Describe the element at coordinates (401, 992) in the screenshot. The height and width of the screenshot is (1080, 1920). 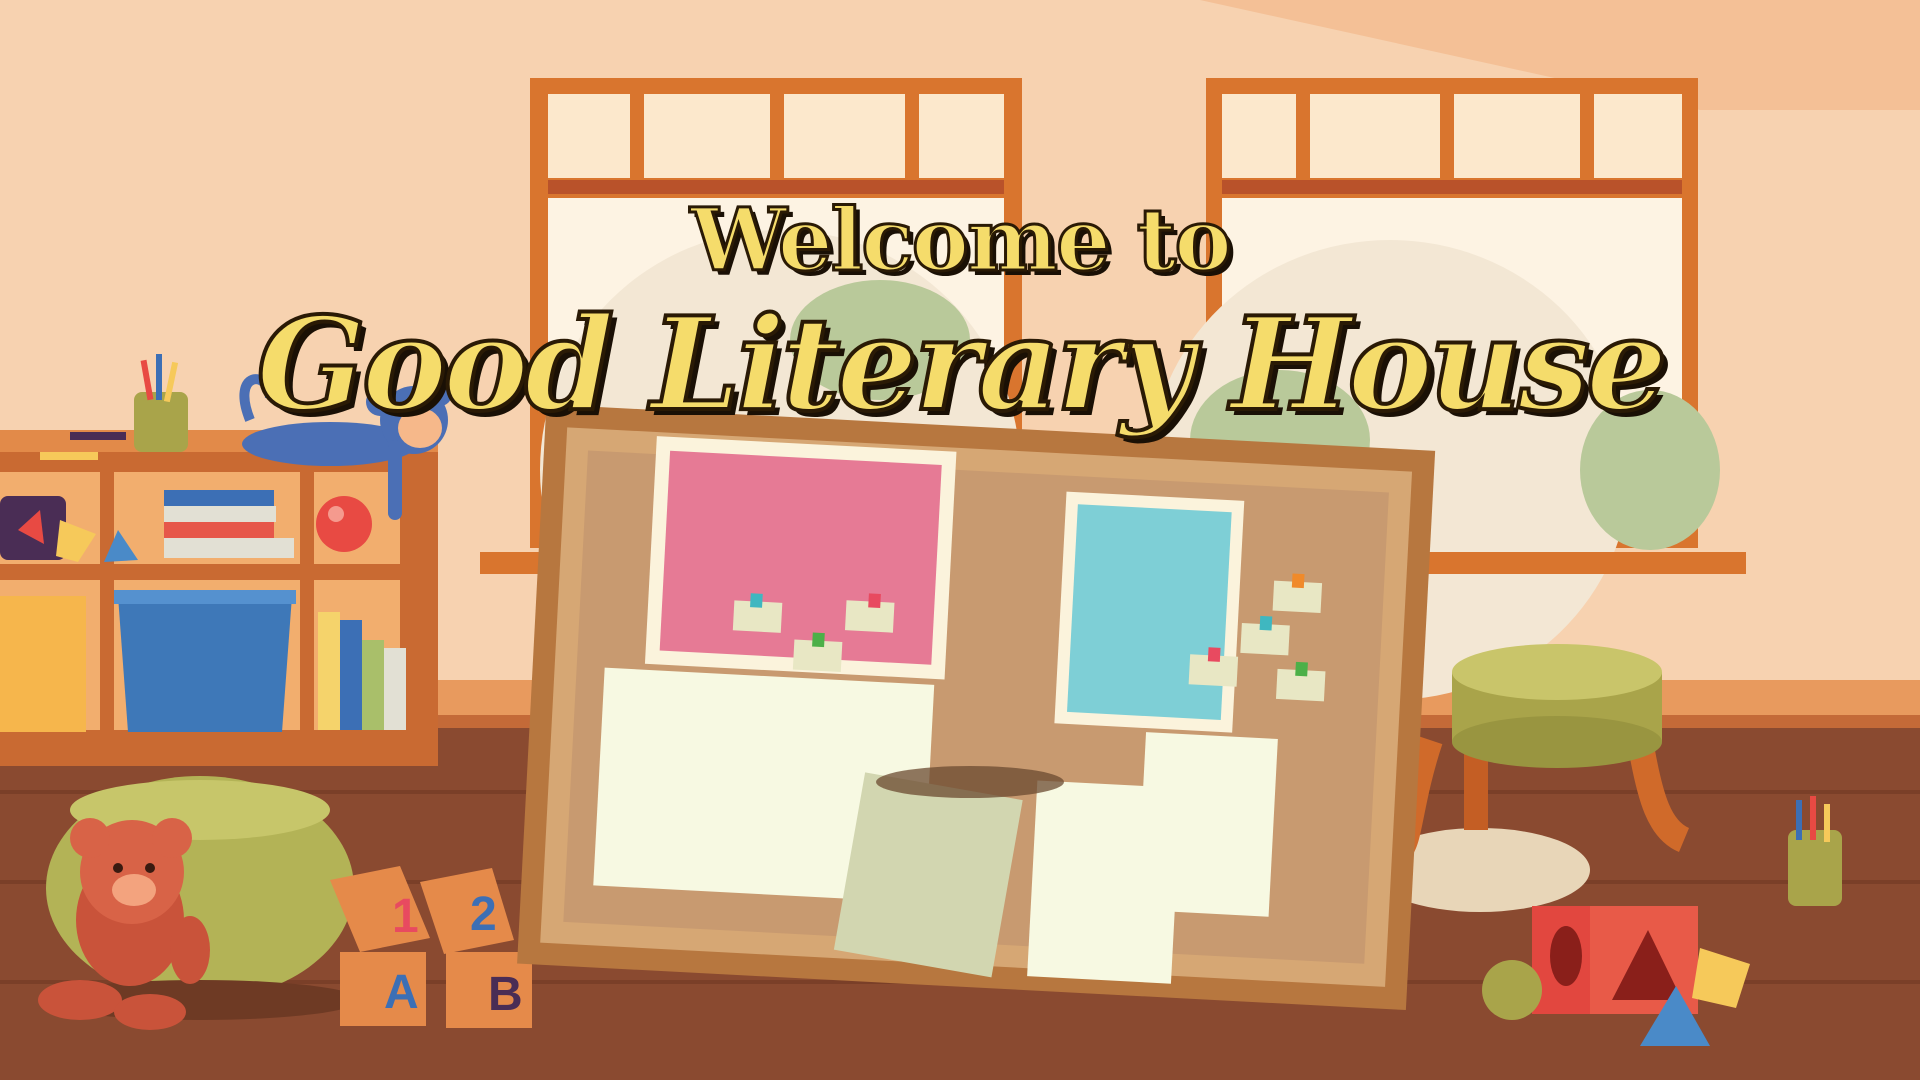
I see `block-letter-a: A` at that location.